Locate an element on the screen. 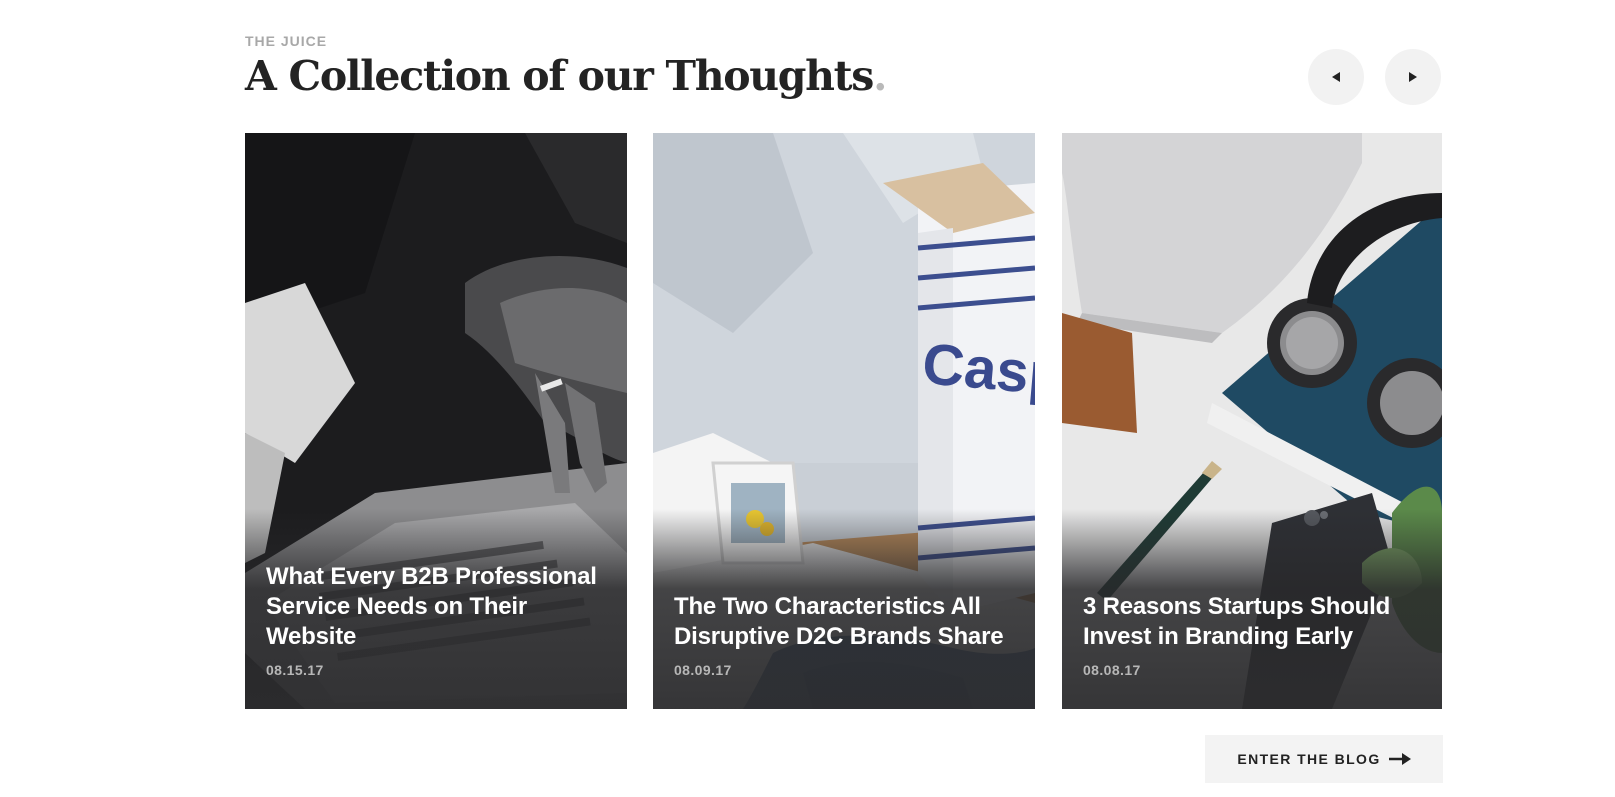 Image resolution: width=1615 pixels, height=797 pixels. caret-left-icon is located at coordinates (1336, 77).